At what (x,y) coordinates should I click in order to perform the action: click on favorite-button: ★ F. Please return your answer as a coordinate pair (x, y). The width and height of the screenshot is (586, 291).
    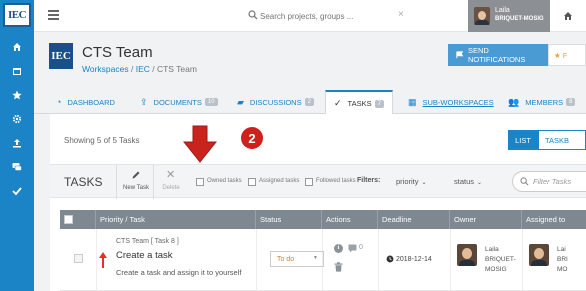
    Looking at the image, I should click on (567, 55).